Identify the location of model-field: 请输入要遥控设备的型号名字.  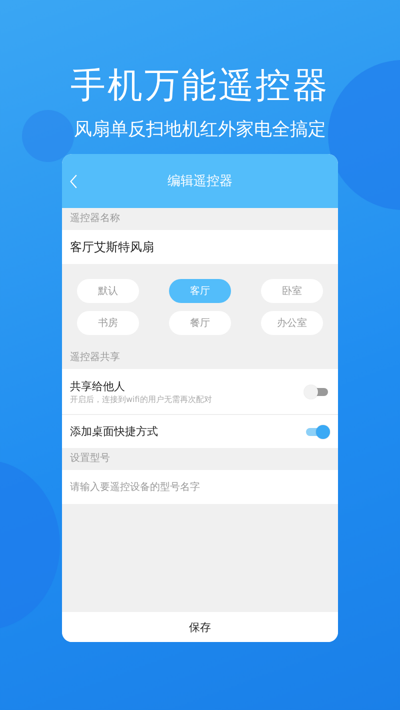
(200, 487).